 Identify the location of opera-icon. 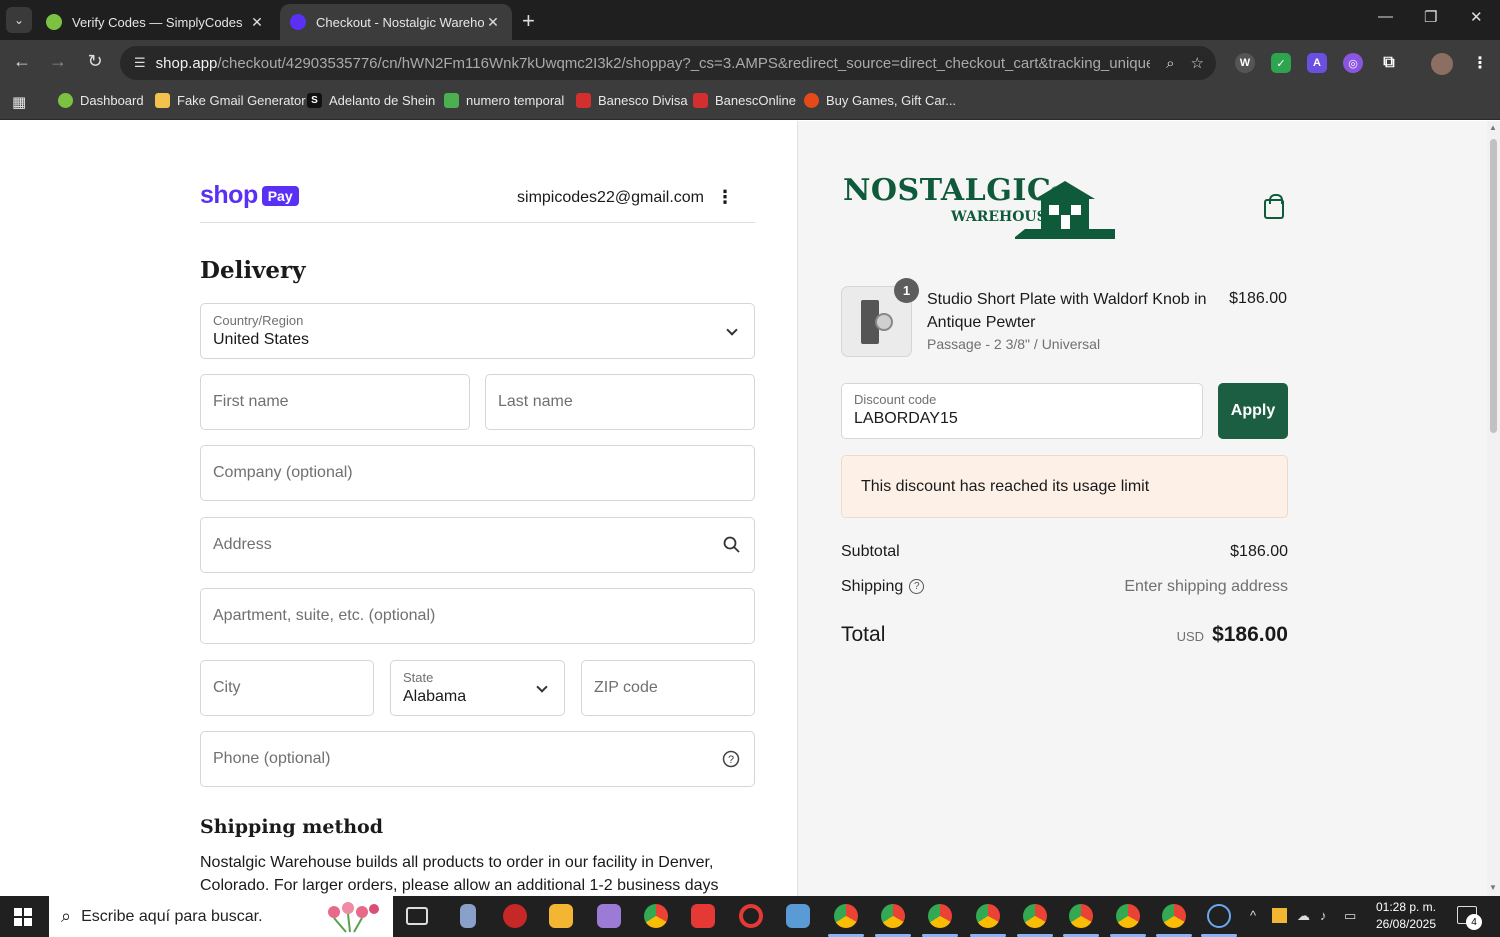
(751, 916).